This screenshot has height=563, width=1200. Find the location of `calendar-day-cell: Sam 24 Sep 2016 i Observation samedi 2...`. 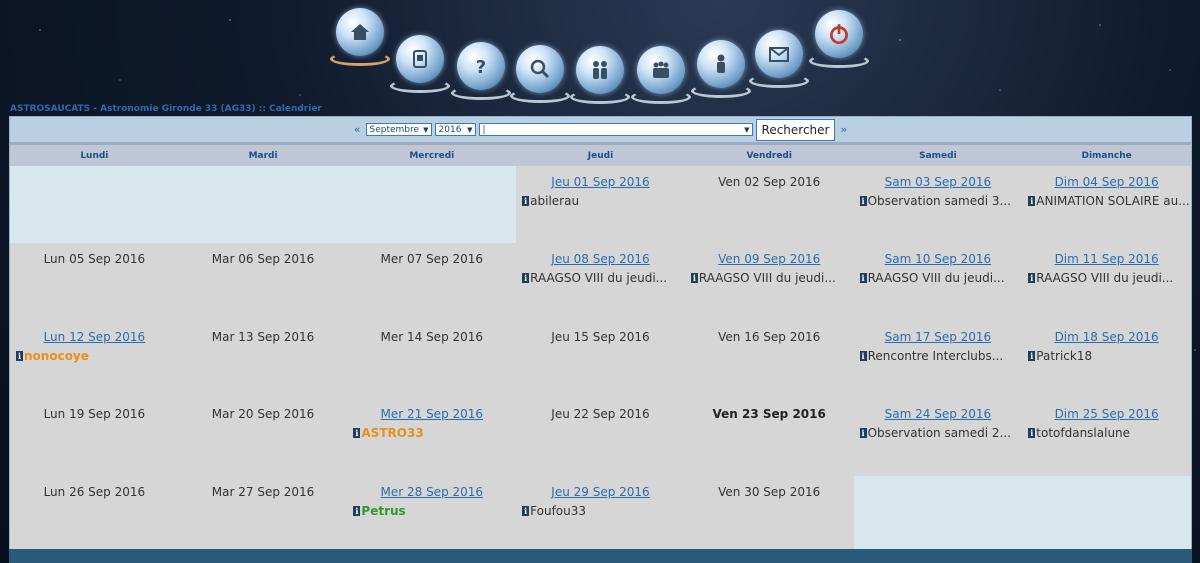

calendar-day-cell: Sam 24 Sep 2016 i Observation samedi 2... is located at coordinates (938, 437).